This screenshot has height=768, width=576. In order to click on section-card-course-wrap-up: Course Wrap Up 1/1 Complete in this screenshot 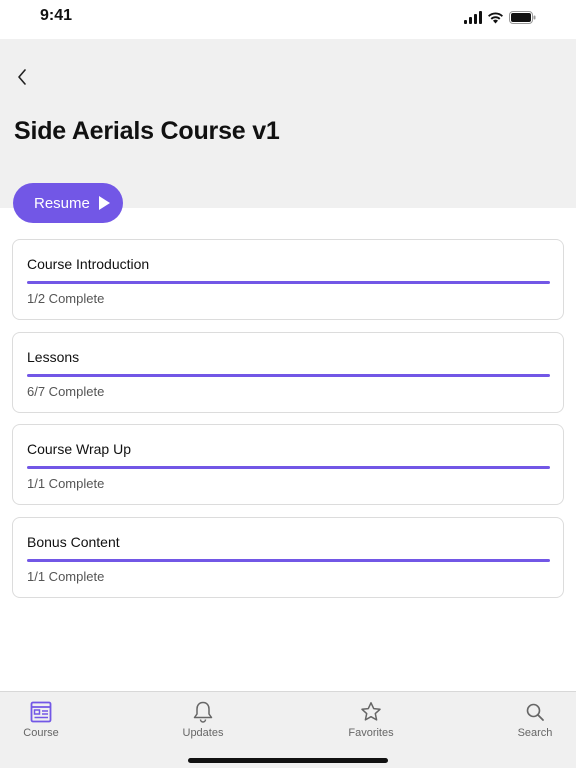, I will do `click(288, 464)`.